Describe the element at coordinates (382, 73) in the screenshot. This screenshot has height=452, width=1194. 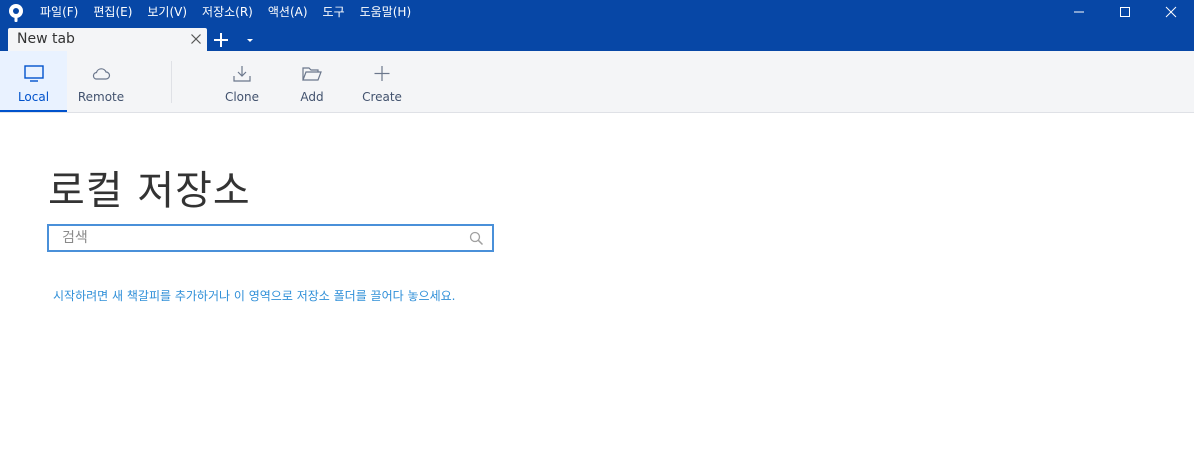
I see `plus-icon` at that location.